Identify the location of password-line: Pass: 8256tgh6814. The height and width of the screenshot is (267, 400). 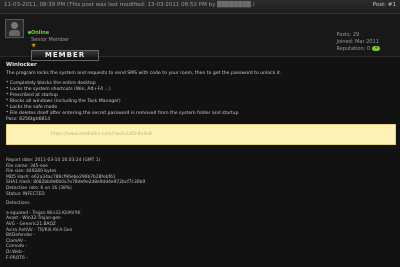
(28, 119).